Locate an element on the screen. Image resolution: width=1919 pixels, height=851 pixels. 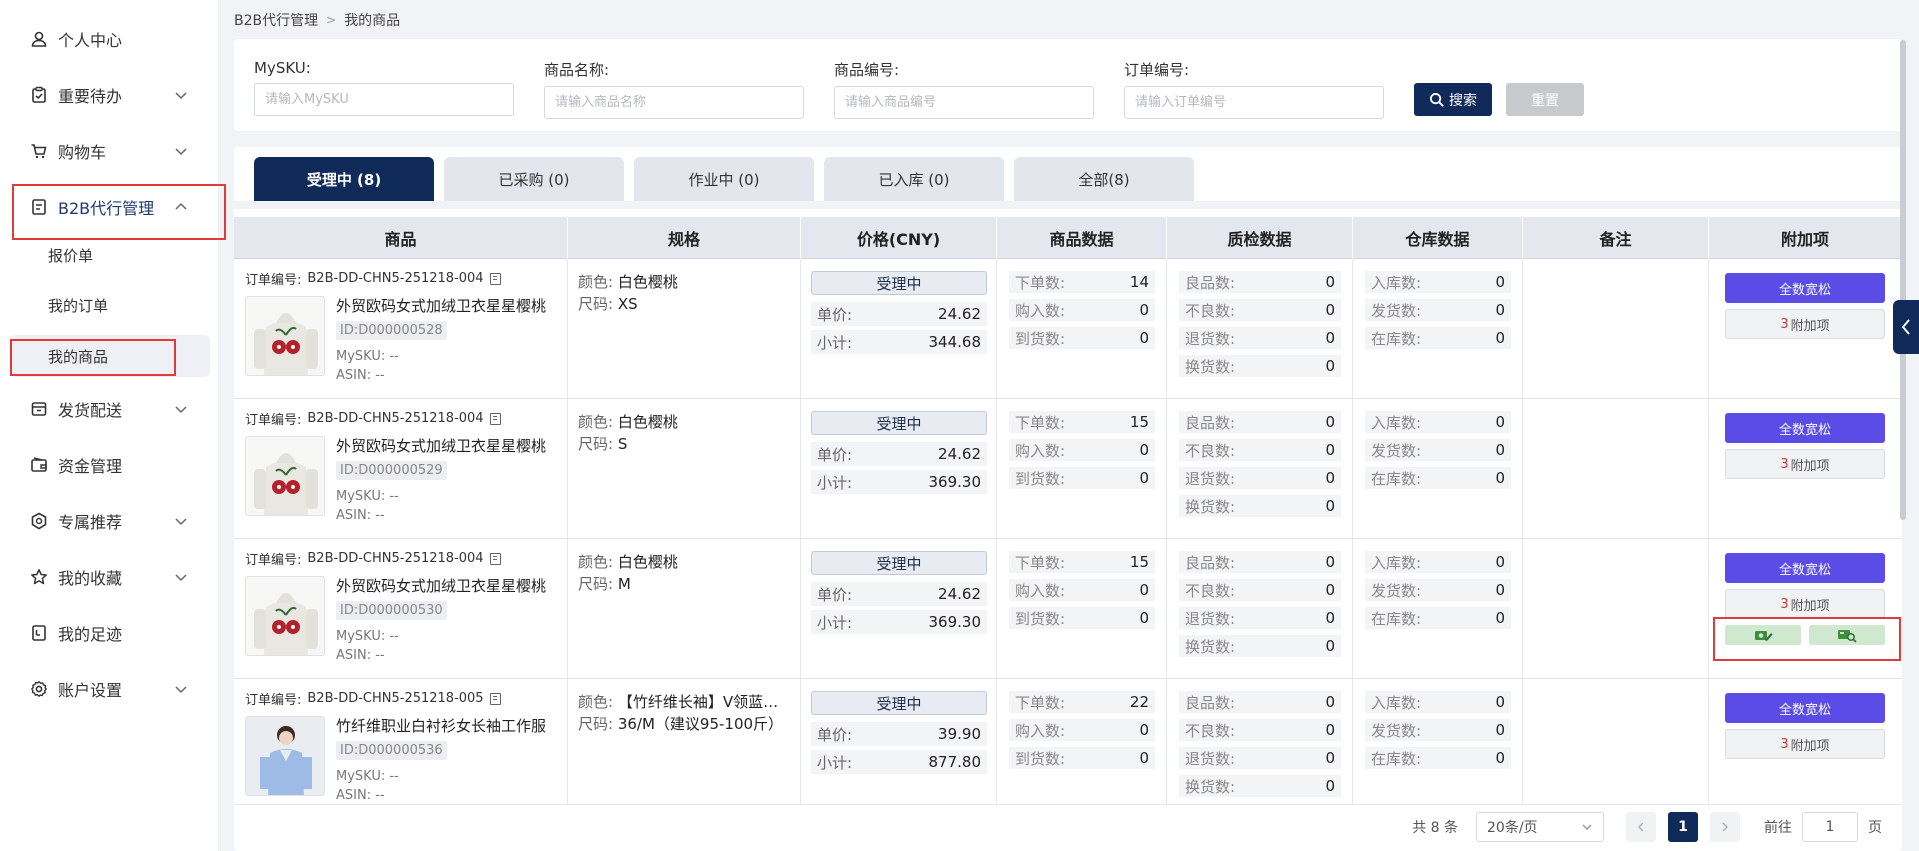
addon-count: 3 is located at coordinates (1784, 324).